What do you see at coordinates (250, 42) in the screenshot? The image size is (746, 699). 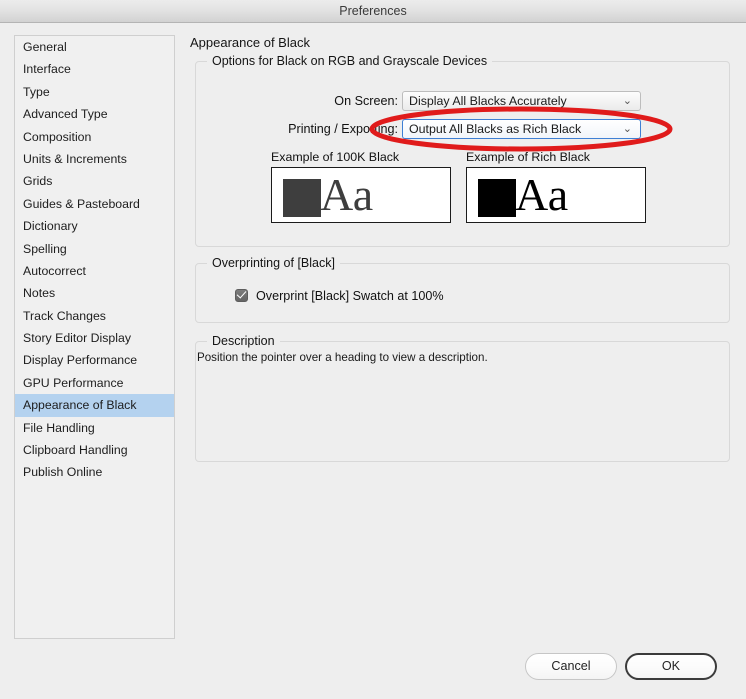 I see `page-title: Appearance of Black` at bounding box center [250, 42].